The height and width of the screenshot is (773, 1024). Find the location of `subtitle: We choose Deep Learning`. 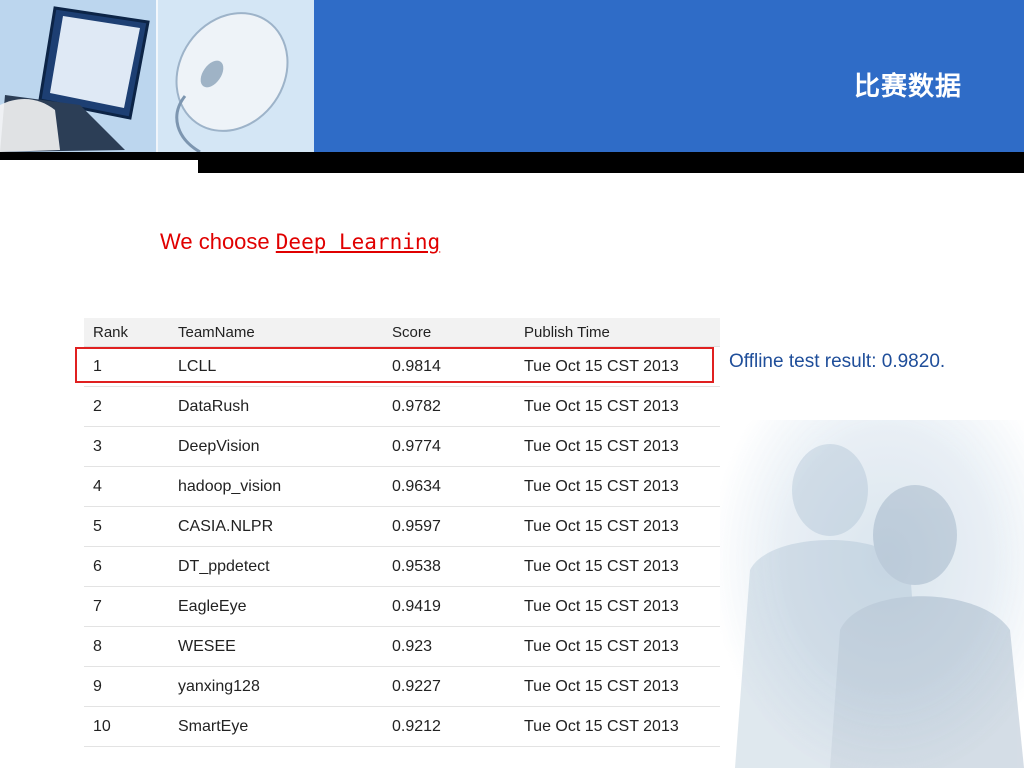

subtitle: We choose Deep Learning is located at coordinates (300, 242).